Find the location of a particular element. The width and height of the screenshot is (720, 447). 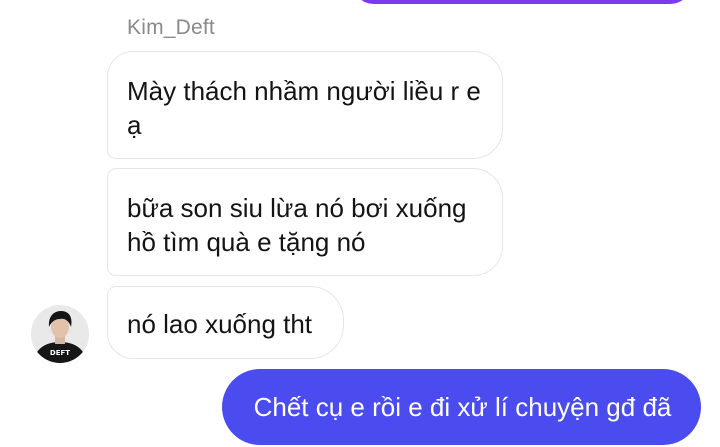

svg-text: DEFT is located at coordinates (60, 353).